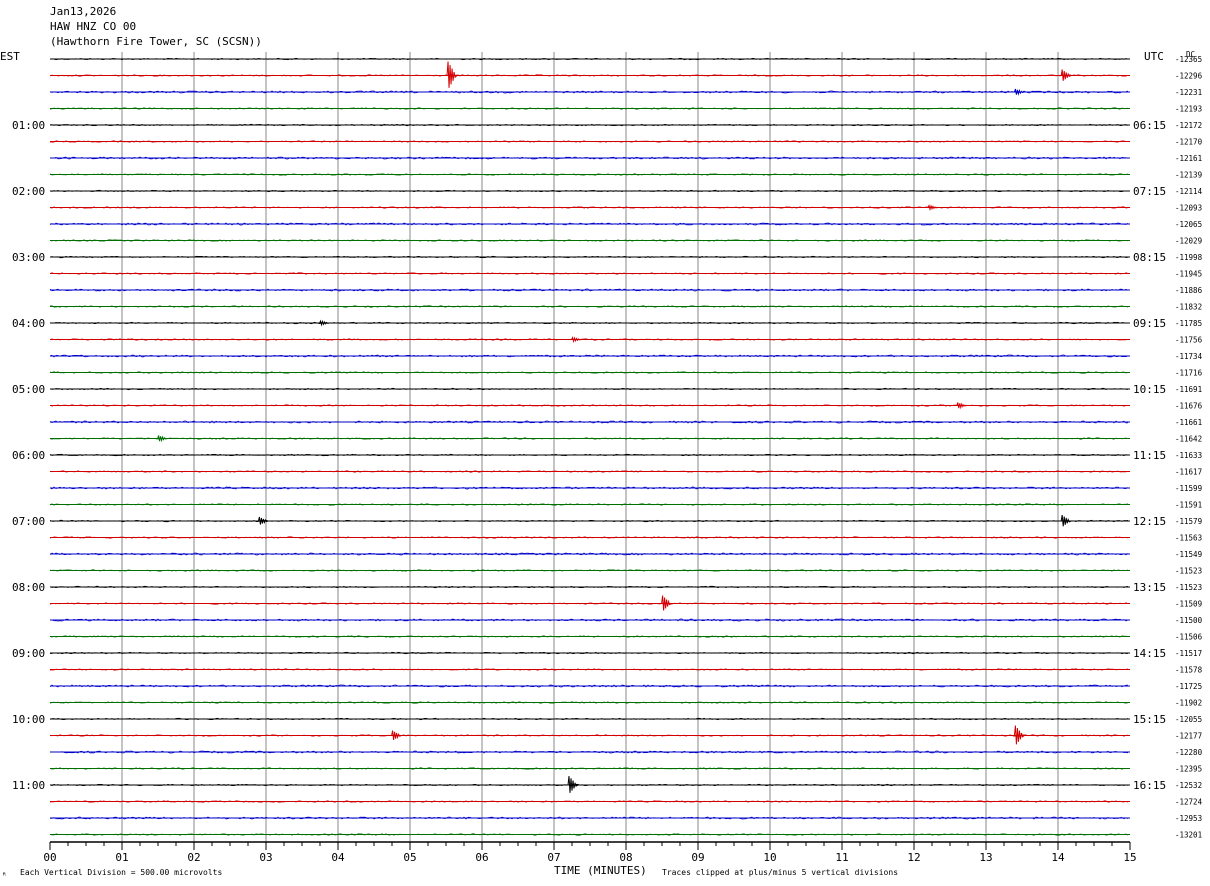 This screenshot has width=1210, height=886. What do you see at coordinates (28, 587) in the screenshot?
I see `left-hour-label: 08:00` at bounding box center [28, 587].